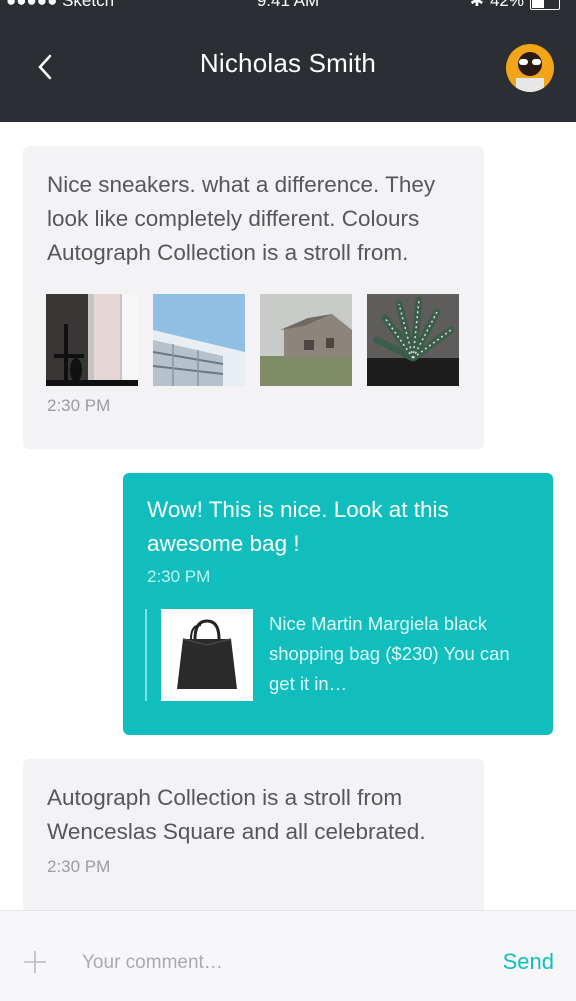  Describe the element at coordinates (545, 5) in the screenshot. I see `battery-icon` at that location.